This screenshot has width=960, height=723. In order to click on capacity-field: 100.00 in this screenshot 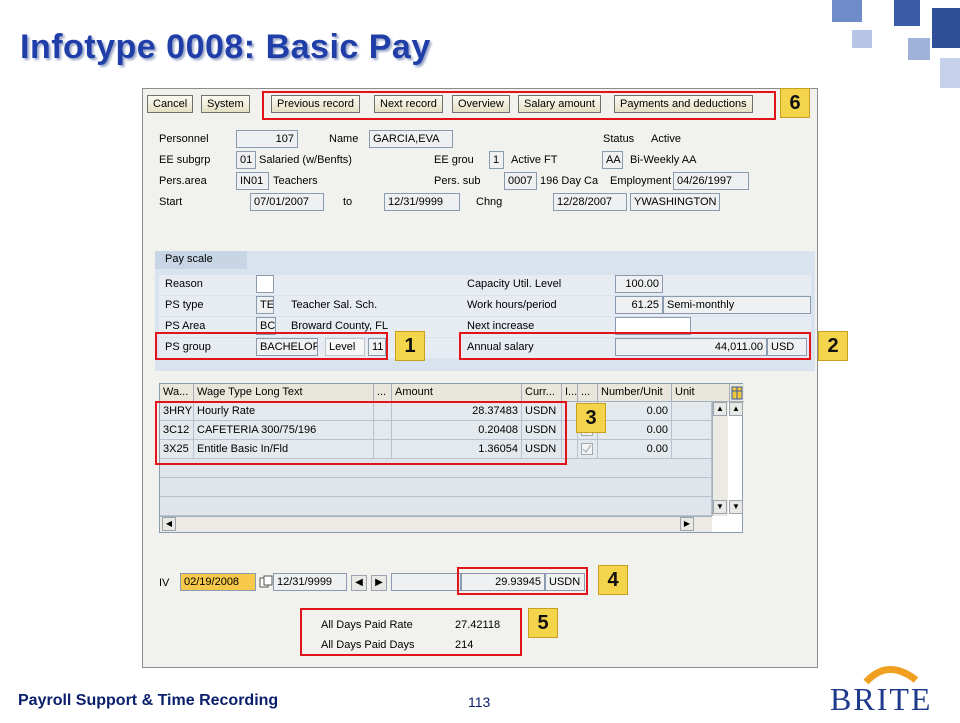, I will do `click(639, 284)`.